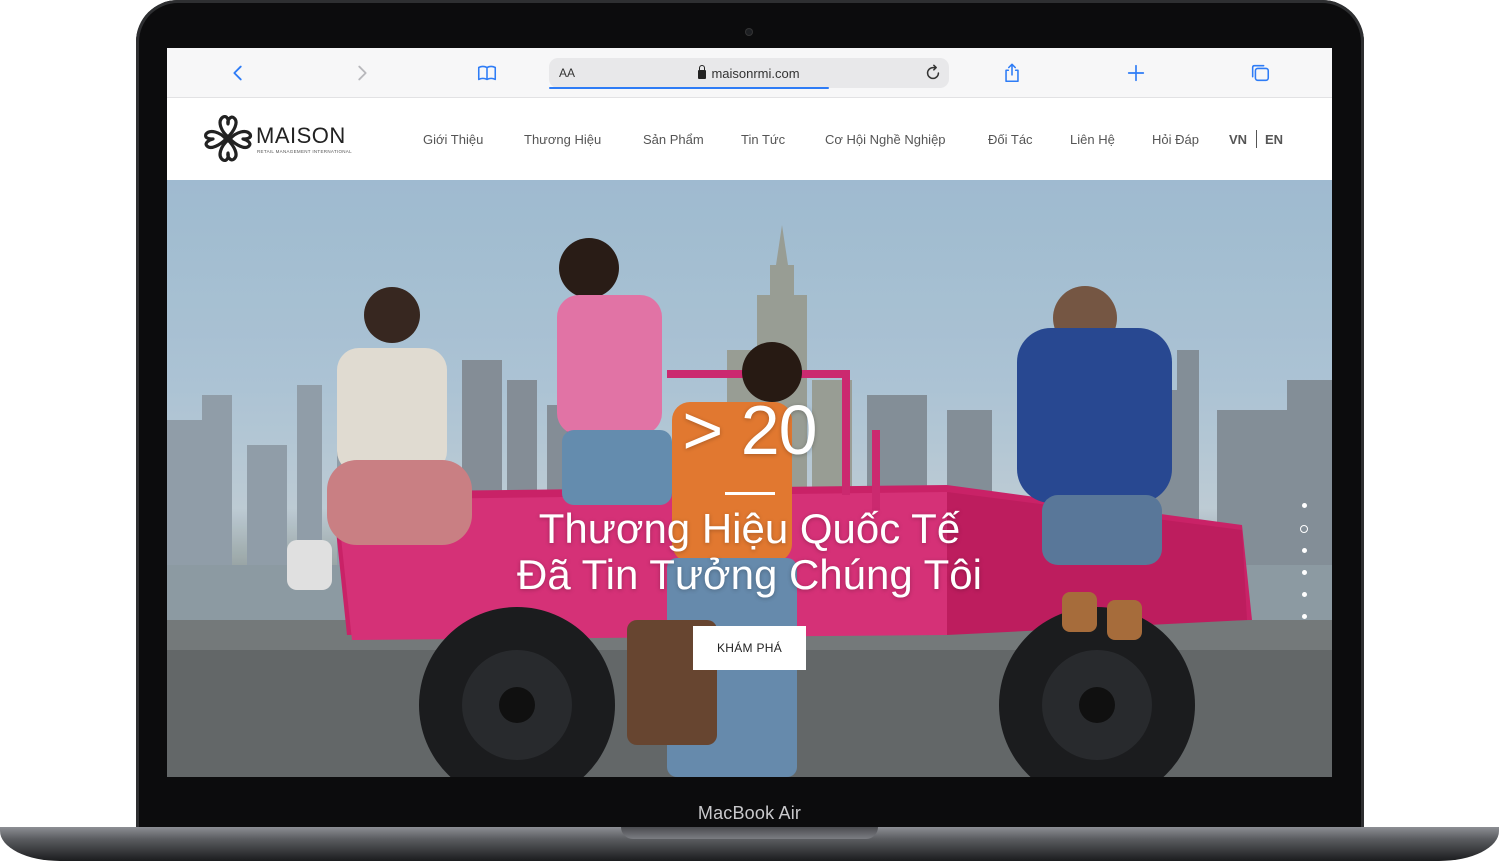 This screenshot has width=1499, height=861. I want to click on nav-item-hoi-dap: Hỏi Đáp, so click(1175, 139).